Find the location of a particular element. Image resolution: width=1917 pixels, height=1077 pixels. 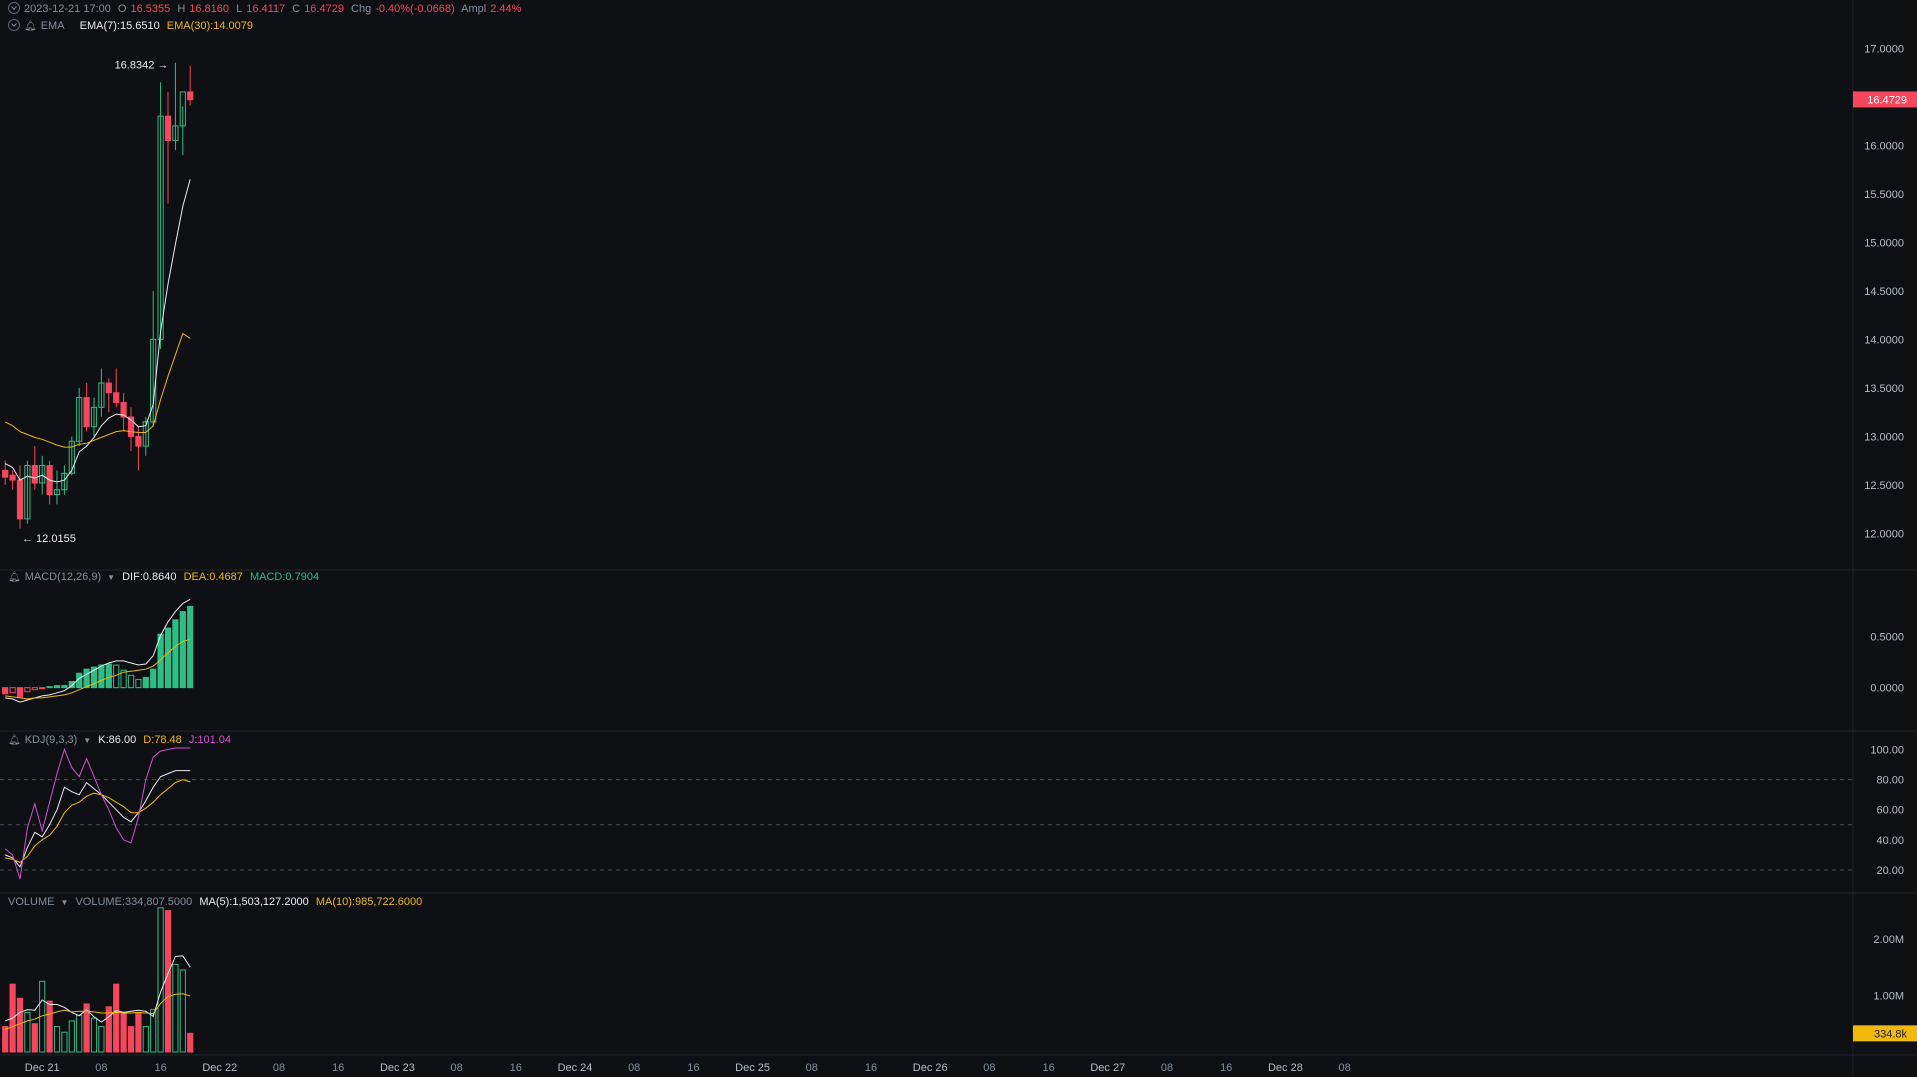

x-axis-tick-label: Dec 27 is located at coordinates (1107, 1068).